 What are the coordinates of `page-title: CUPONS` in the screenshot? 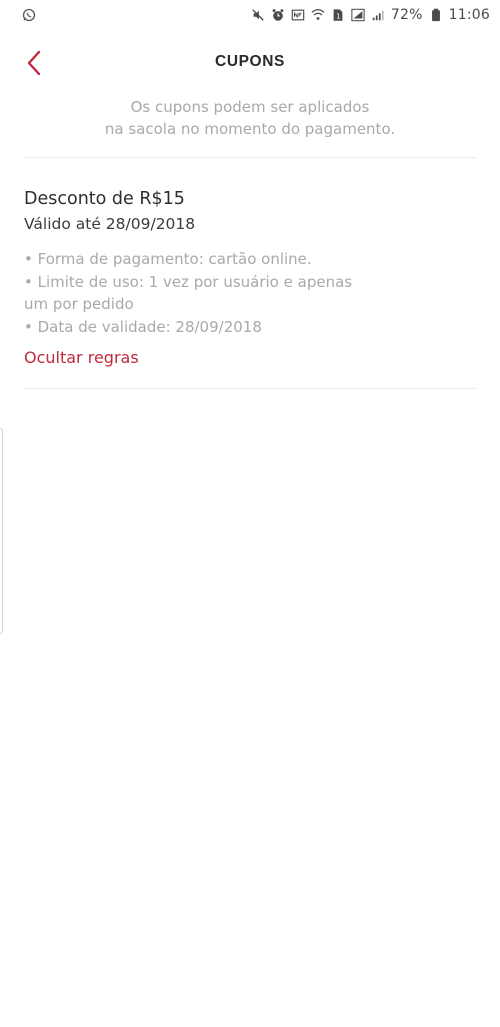 It's located at (250, 61).